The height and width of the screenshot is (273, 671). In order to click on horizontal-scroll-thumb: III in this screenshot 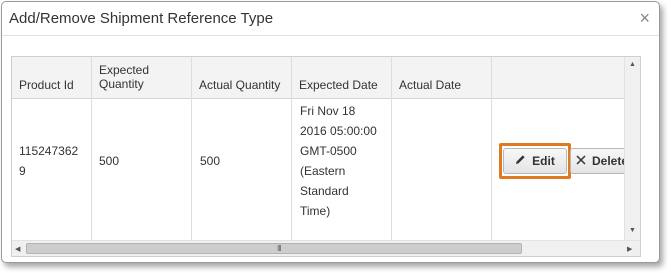, I will do `click(274, 248)`.